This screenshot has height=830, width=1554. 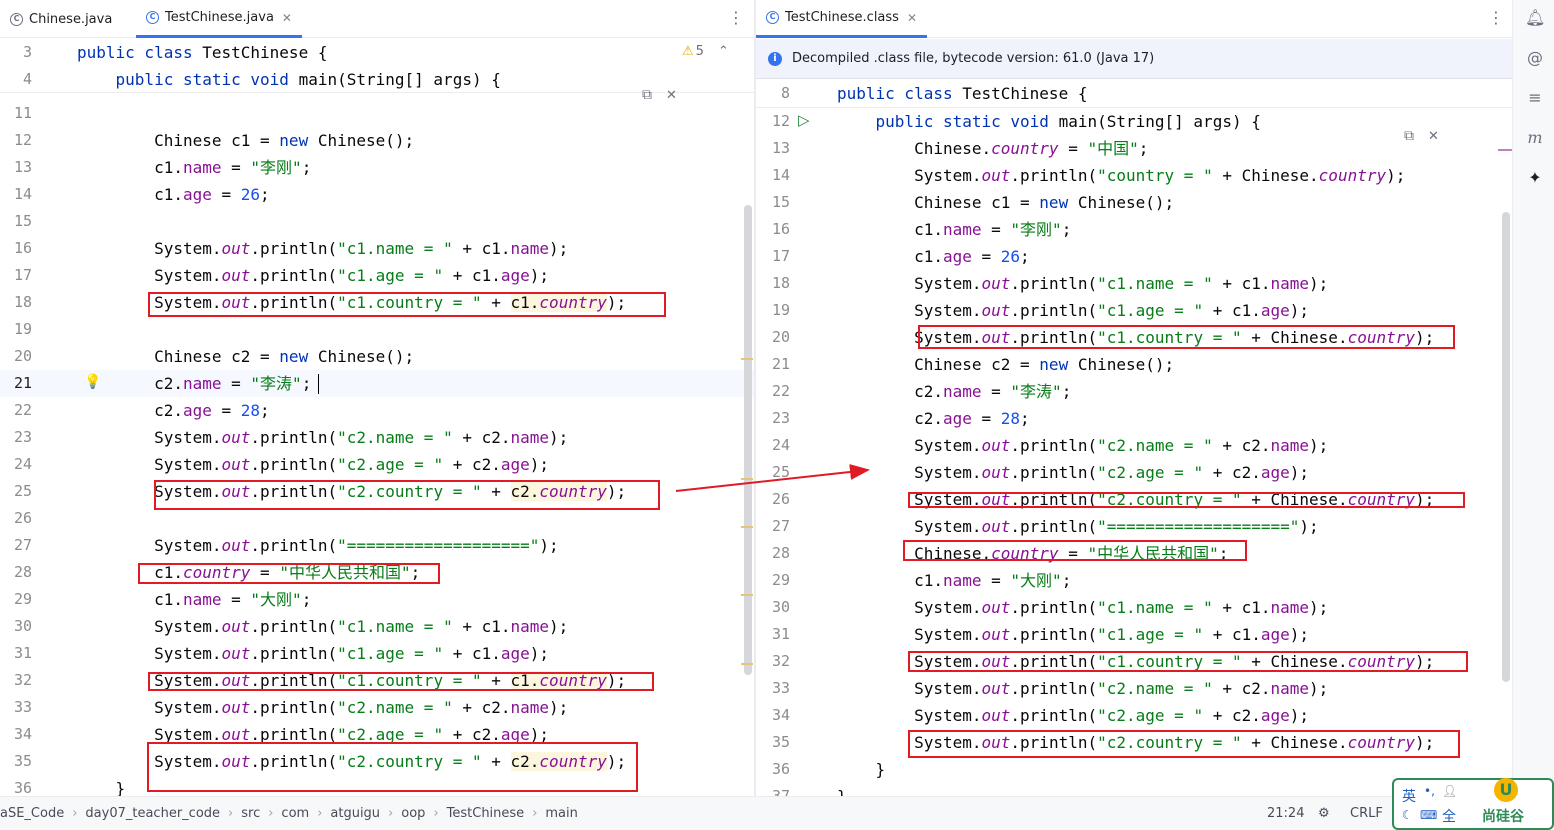 I want to click on code-token: "c2.age = ", so click(x=1150, y=472).